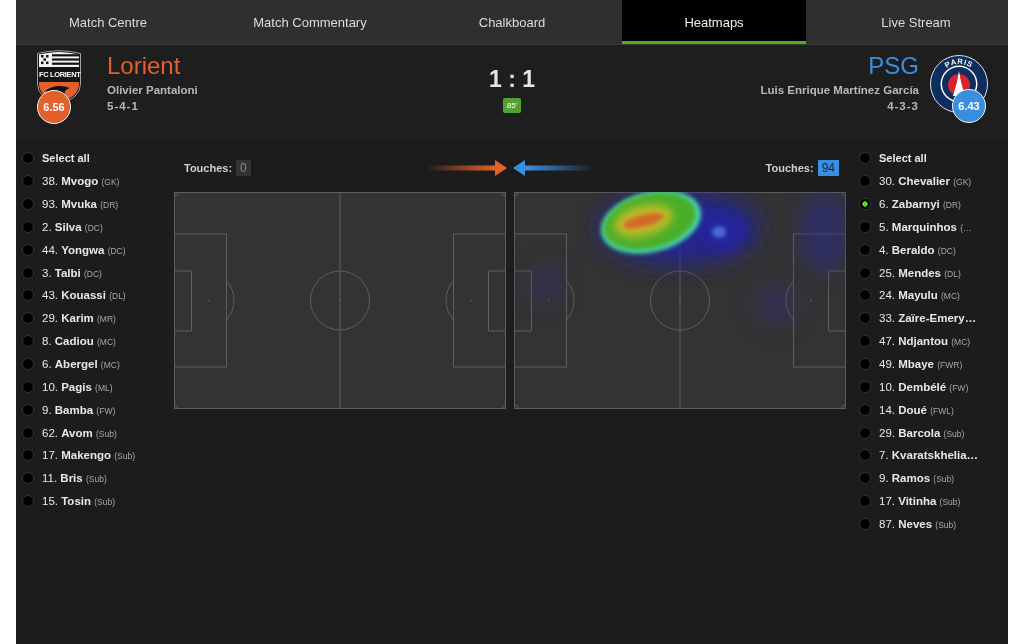 Image resolution: width=1024 pixels, height=644 pixels. Describe the element at coordinates (921, 364) in the screenshot. I see `player-label: 49. Mbaye (FWR)` at that location.